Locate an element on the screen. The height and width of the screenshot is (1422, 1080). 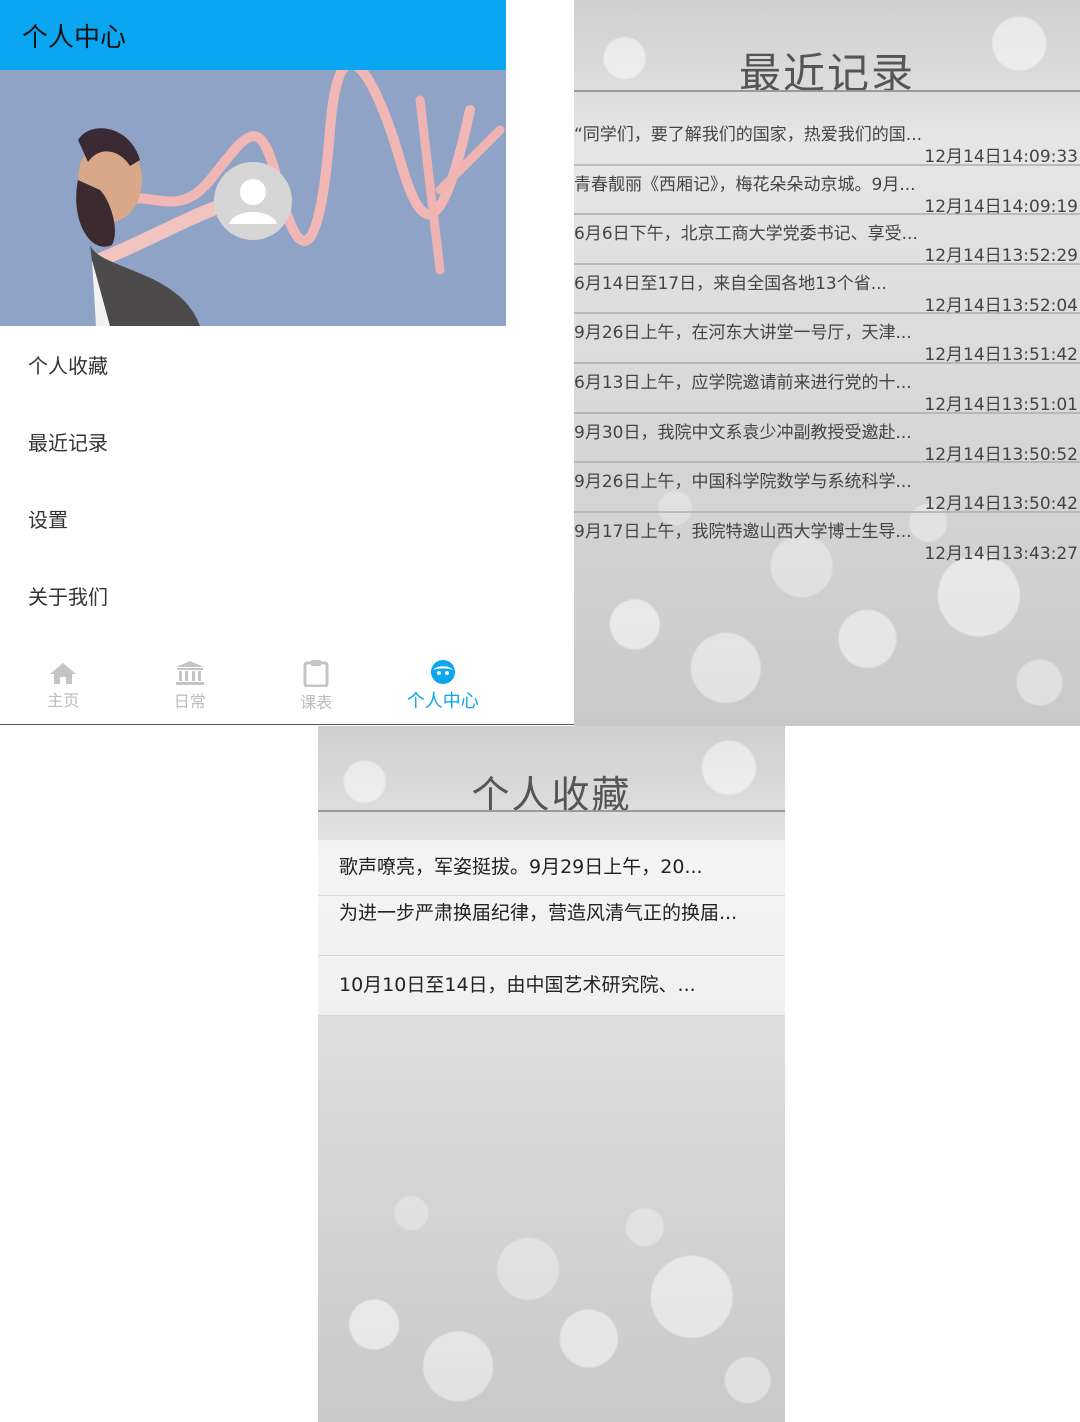
list-item: 青春靓丽《西厢记》，梅花朵朵动京城。9月... 12月14日14:09:19 is located at coordinates (827, 191).